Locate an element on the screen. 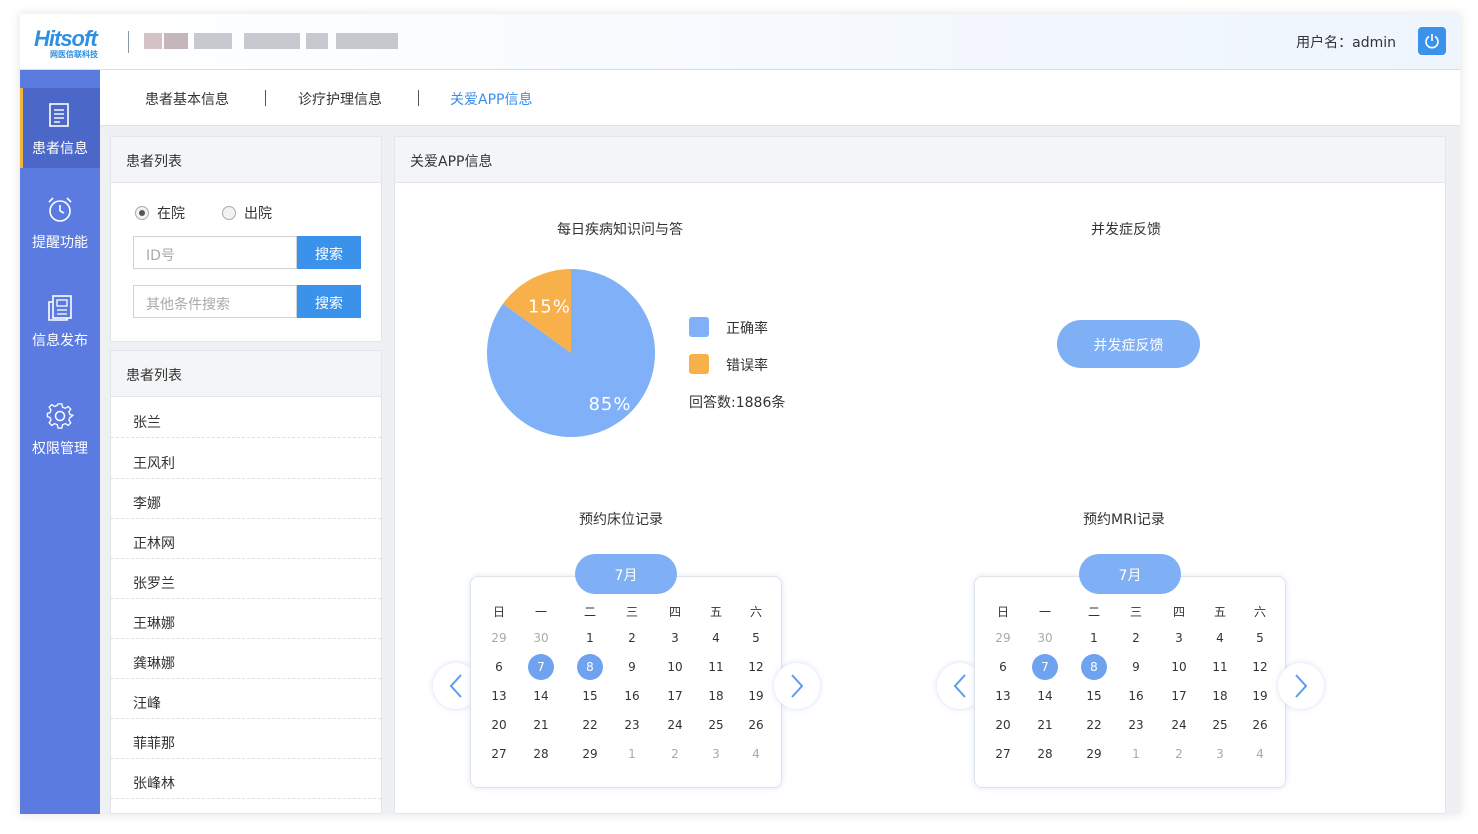  list-item: 汪峰 is located at coordinates (246, 699).